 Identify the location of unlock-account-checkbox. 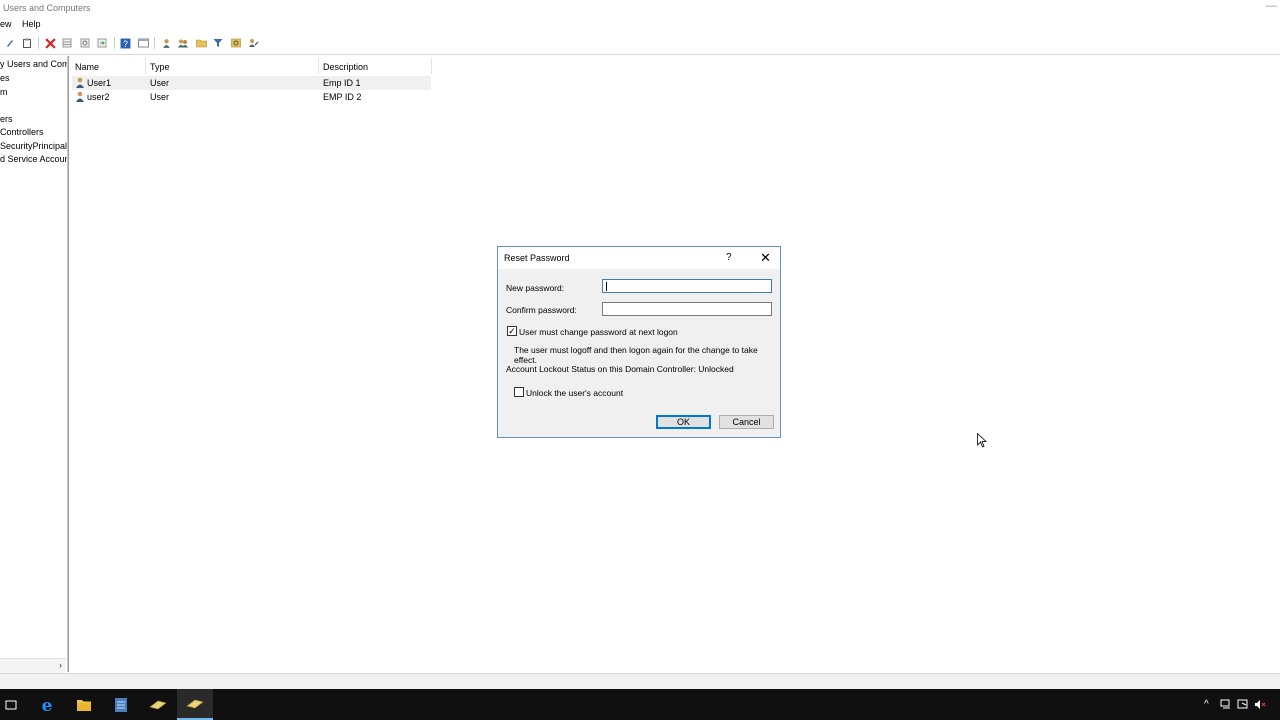
(519, 392).